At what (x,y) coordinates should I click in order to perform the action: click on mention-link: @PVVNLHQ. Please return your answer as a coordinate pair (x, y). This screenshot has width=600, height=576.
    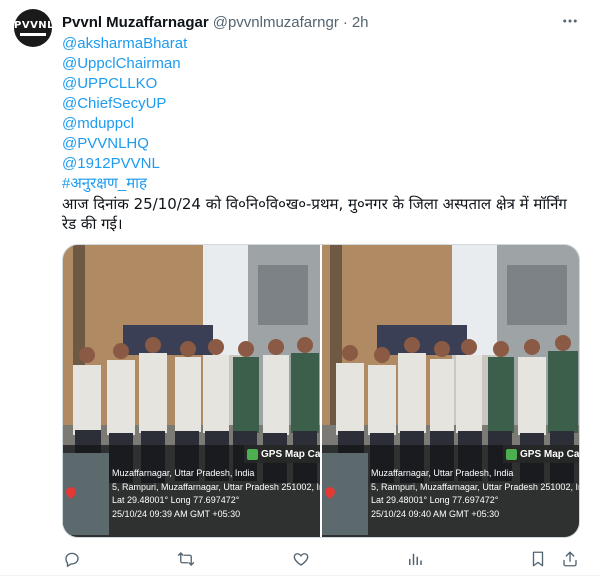
    Looking at the image, I should click on (319, 144).